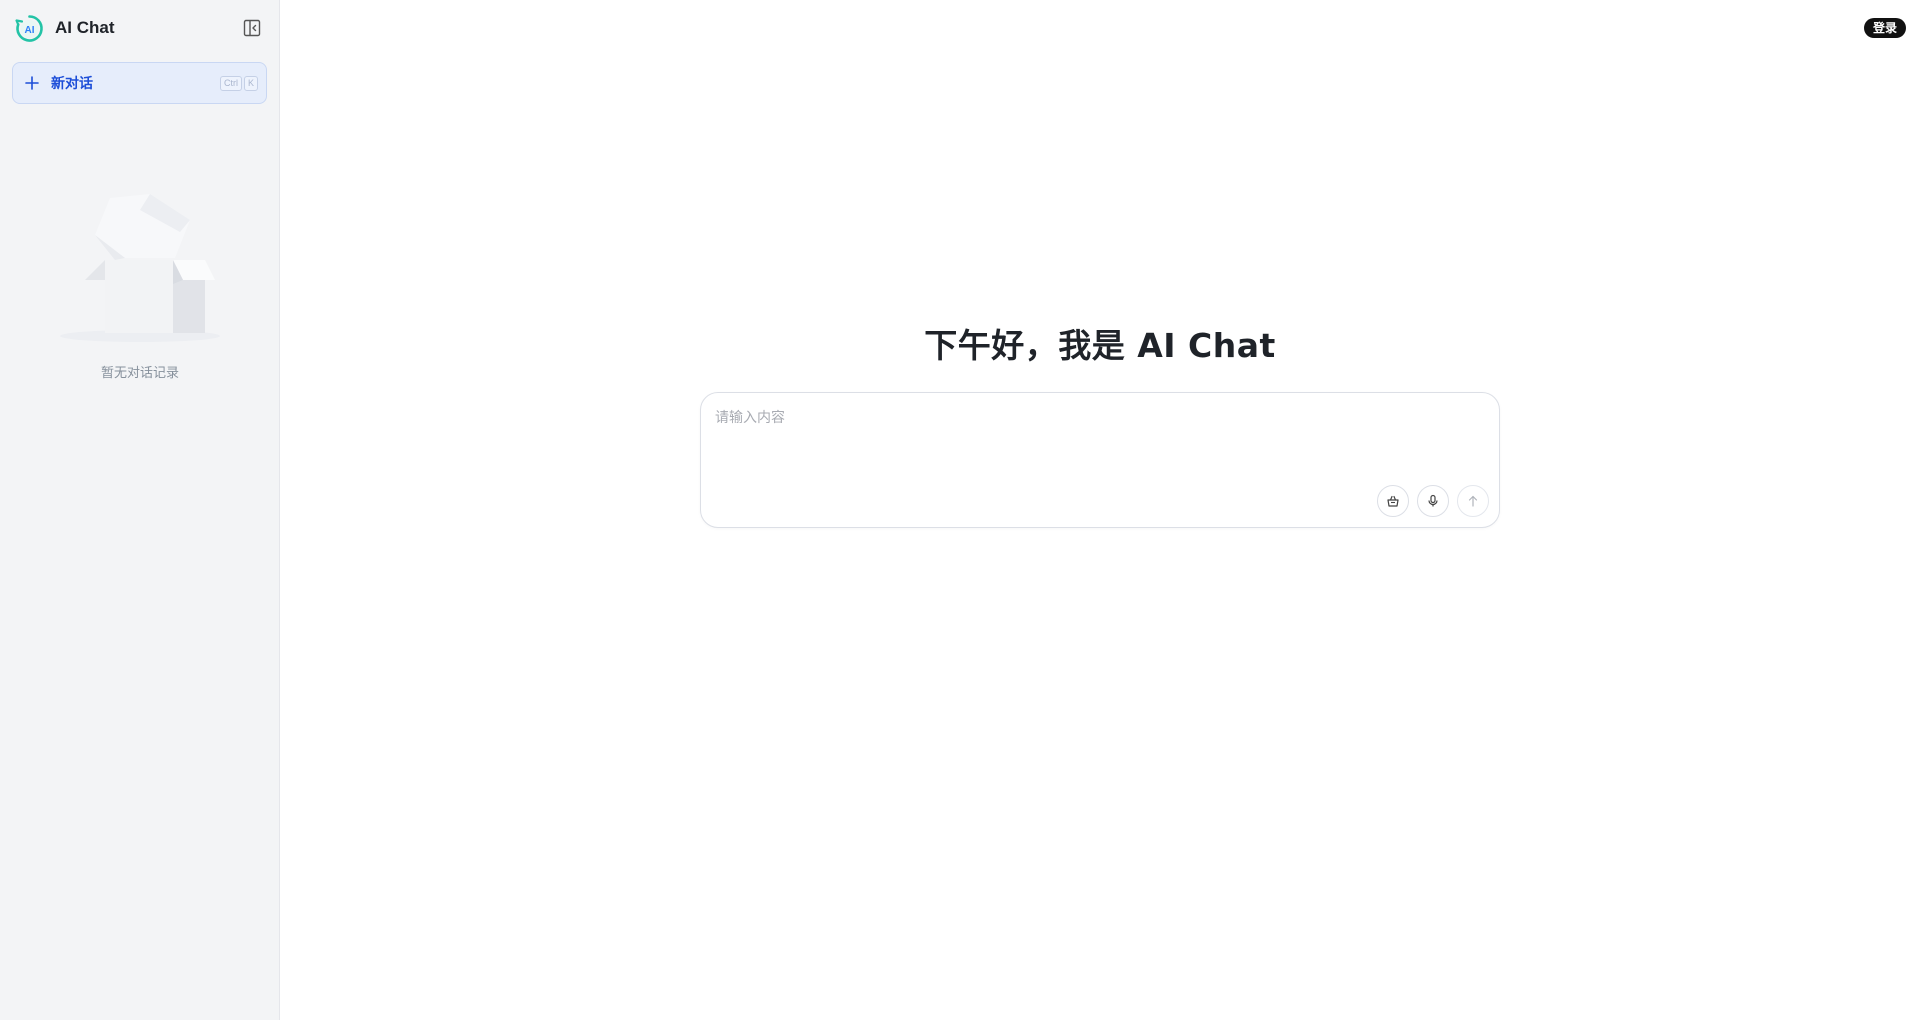 This screenshot has width=1920, height=1020. I want to click on sidebar-header: AI AI Chat, so click(139, 28).